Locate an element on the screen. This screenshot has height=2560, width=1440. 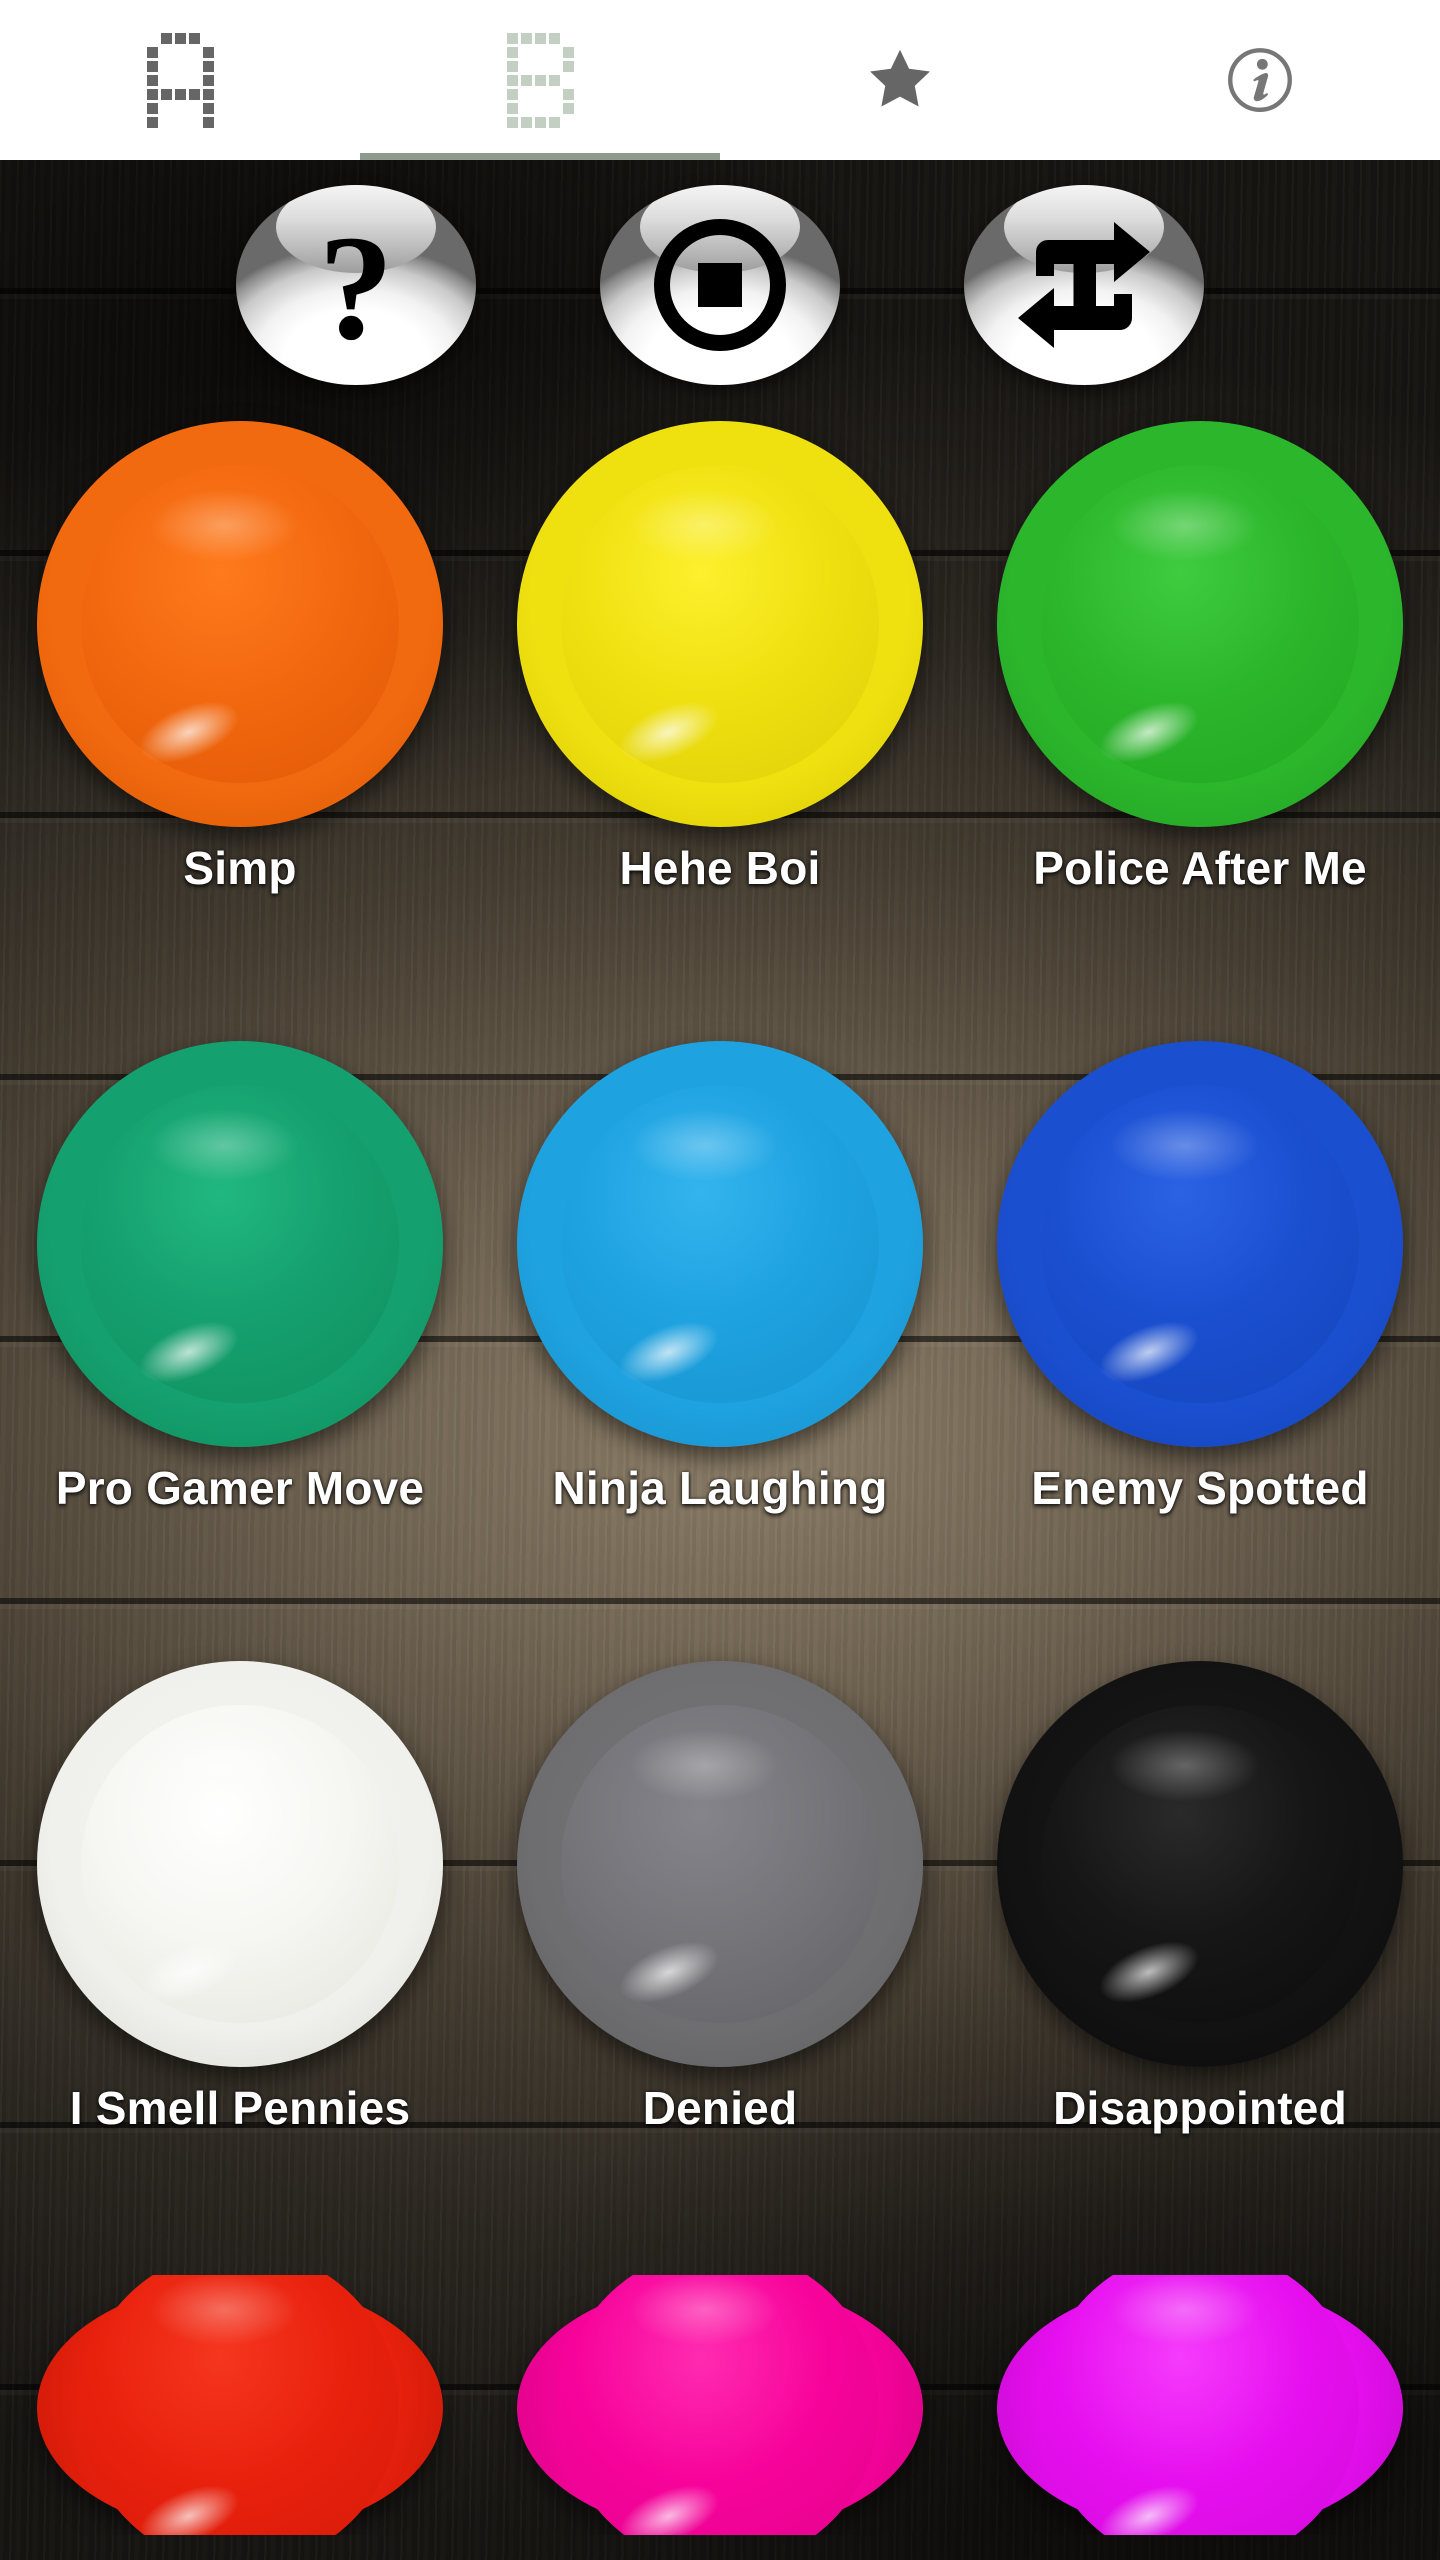
random-button: ? is located at coordinates (356, 285).